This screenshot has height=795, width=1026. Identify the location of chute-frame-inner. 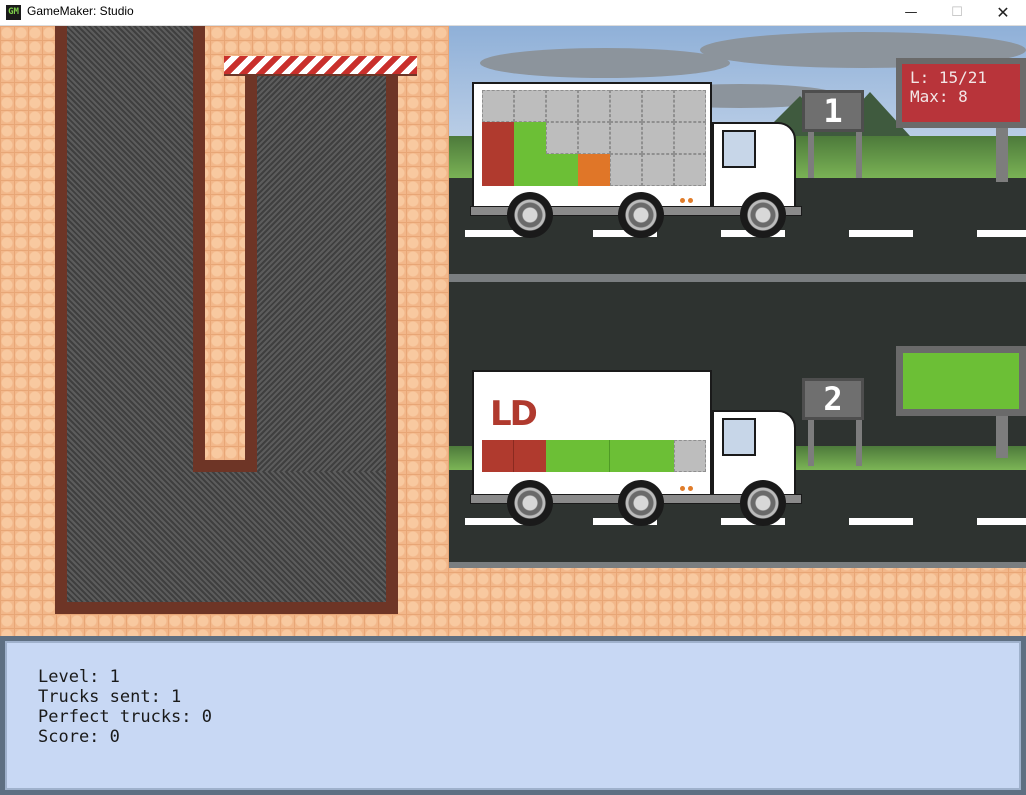
(199, 249).